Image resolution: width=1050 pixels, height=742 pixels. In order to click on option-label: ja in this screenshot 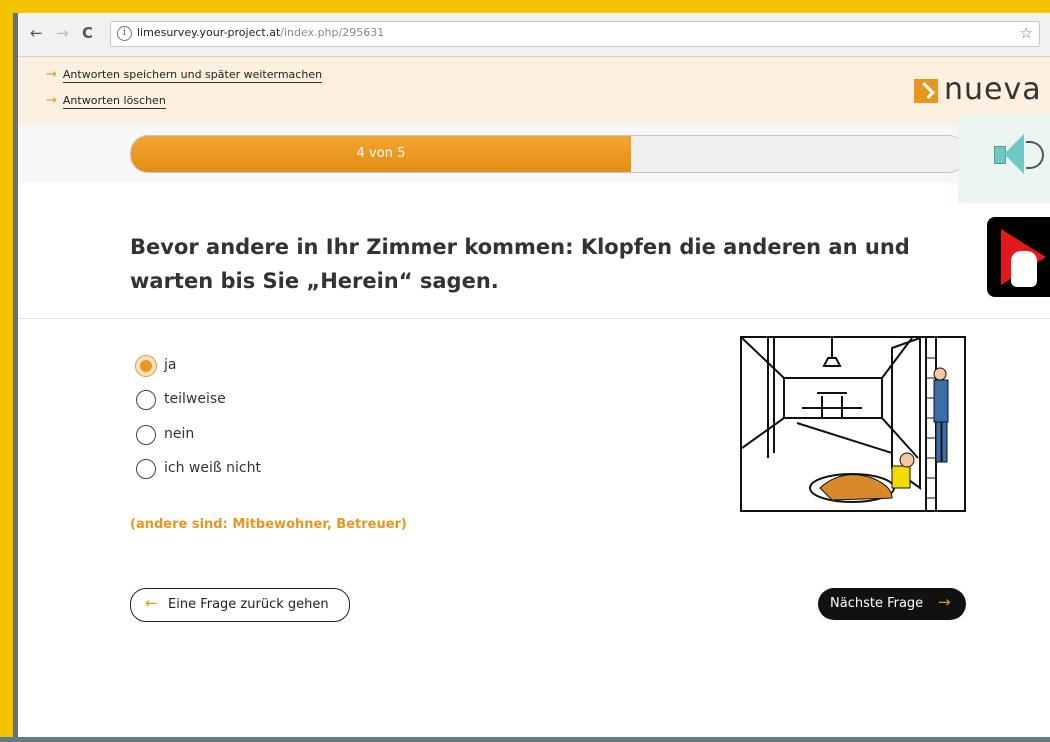, I will do `click(170, 365)`.